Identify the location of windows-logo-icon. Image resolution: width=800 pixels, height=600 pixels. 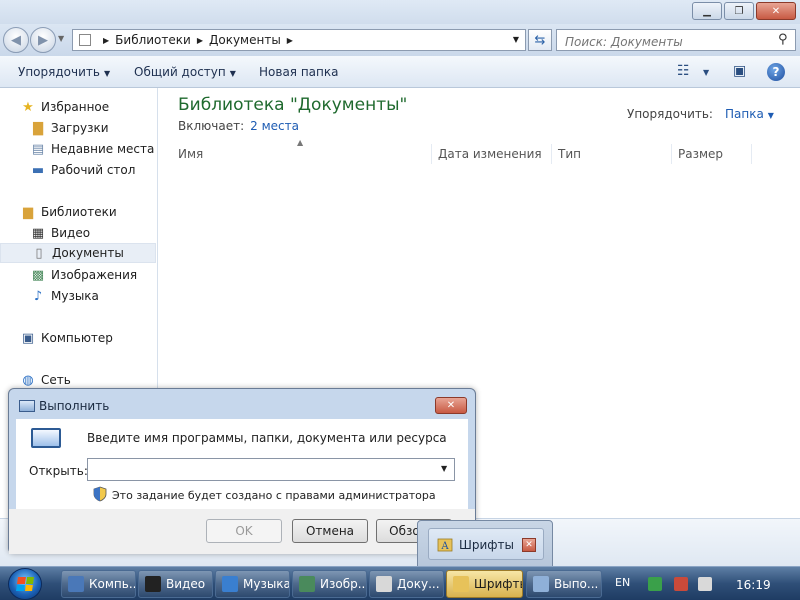
(25, 584).